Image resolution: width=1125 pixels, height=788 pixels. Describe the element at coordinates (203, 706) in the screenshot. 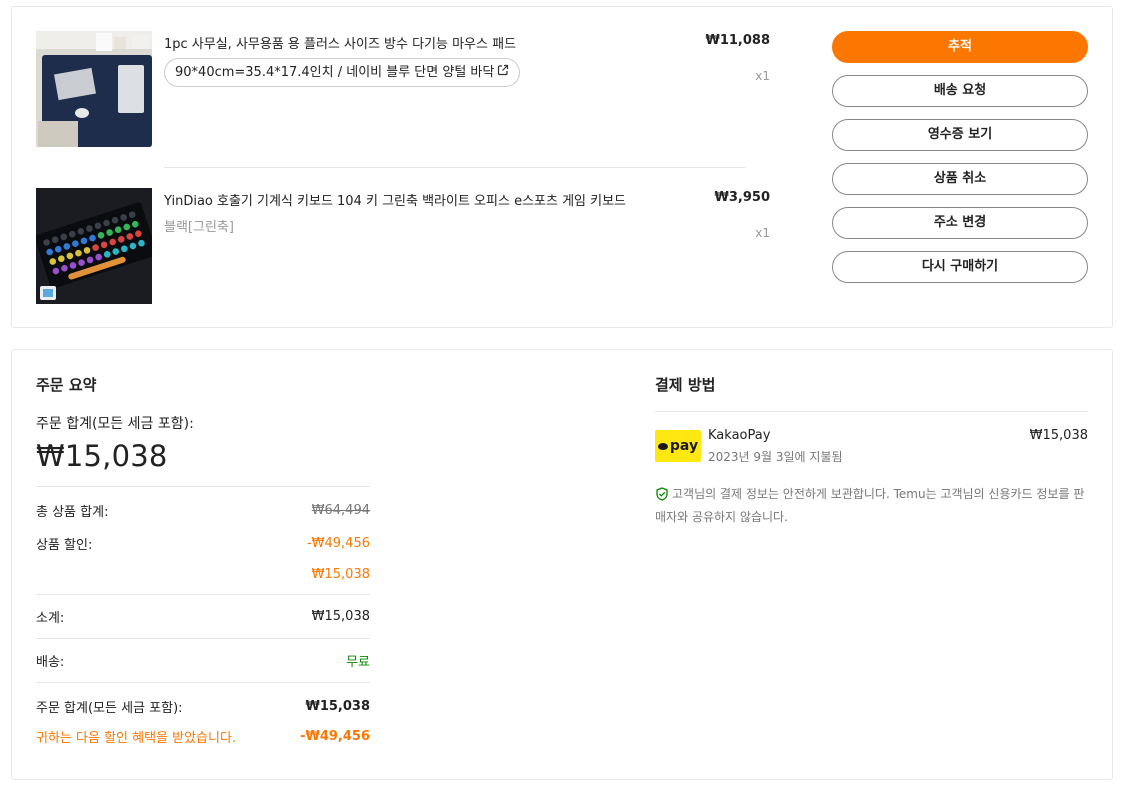

I see `order-total-row: 주문 합계(모든 세금 포함): ₩15,038` at that location.